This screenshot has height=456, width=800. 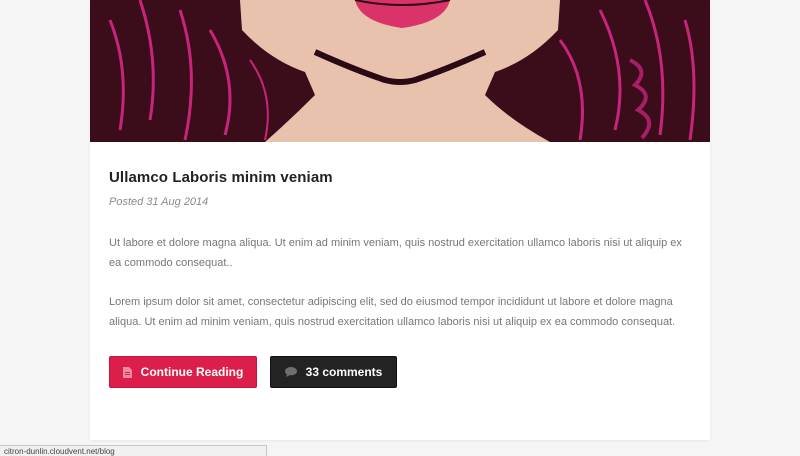 I want to click on comments-button: 33 comments, so click(x=333, y=372).